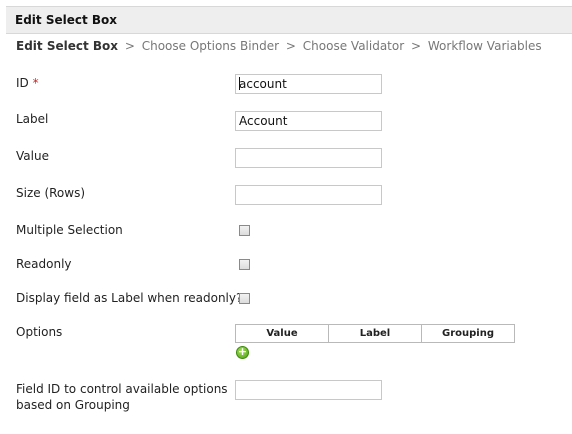 This screenshot has width=572, height=434. What do you see at coordinates (73, 405) in the screenshot?
I see `grouping-control-label-line2: based on Grouping` at bounding box center [73, 405].